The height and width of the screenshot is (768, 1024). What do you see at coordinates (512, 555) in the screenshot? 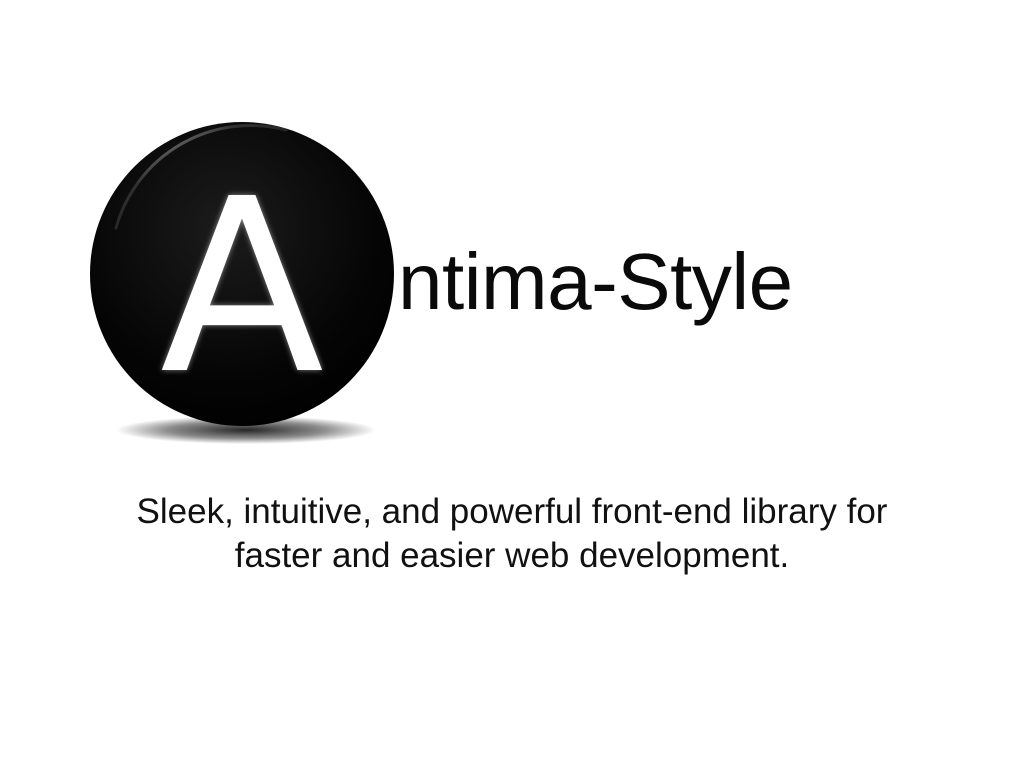
I see `tagline-line-2: faster and easier web development.` at bounding box center [512, 555].